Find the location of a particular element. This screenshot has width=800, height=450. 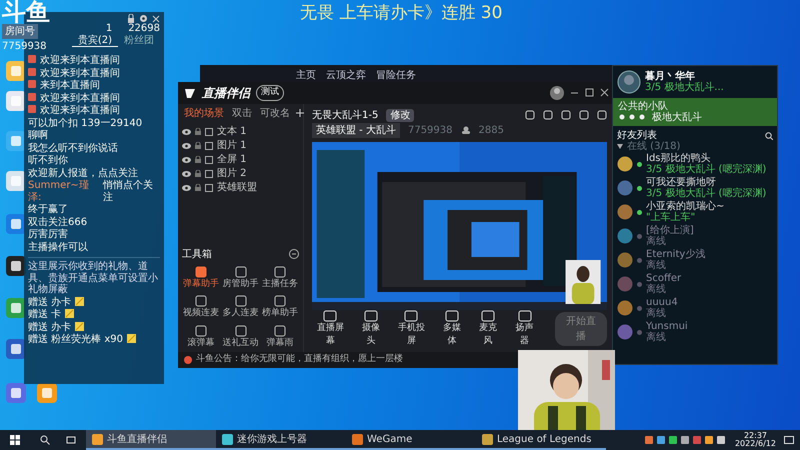

scene-tab: 双击 is located at coordinates (242, 113).